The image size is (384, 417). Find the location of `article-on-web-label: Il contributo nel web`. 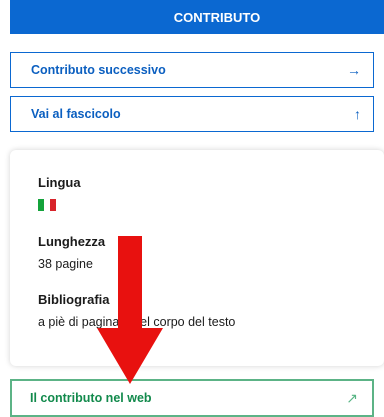

article-on-web-label: Il contributo nel web is located at coordinates (91, 398).